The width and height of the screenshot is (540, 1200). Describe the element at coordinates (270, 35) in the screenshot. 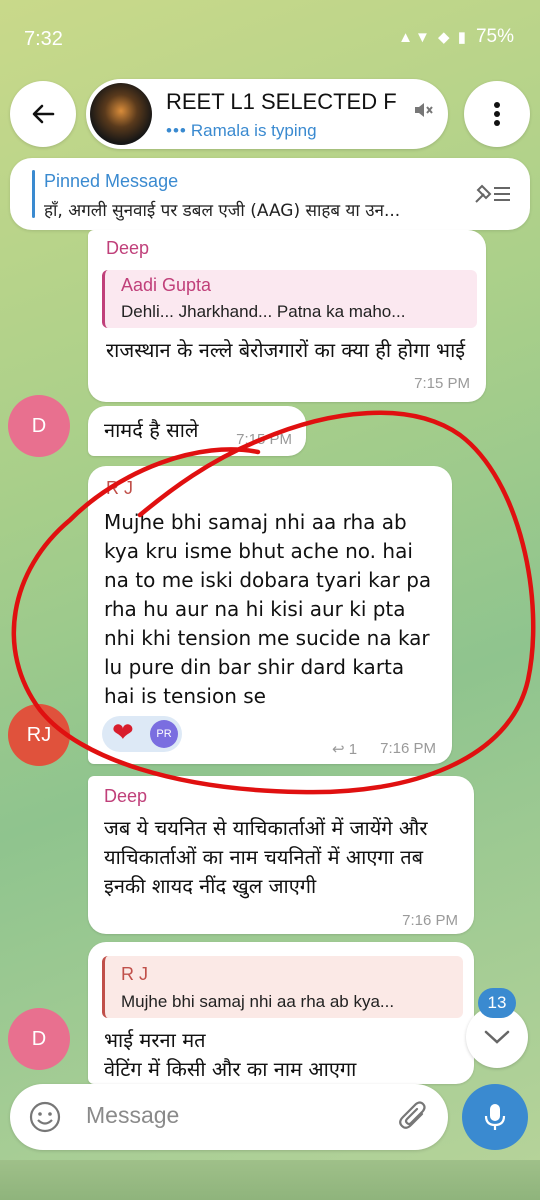

I see `status-bar: 7:32 ▲▼ ◆ ▮ 75%` at that location.